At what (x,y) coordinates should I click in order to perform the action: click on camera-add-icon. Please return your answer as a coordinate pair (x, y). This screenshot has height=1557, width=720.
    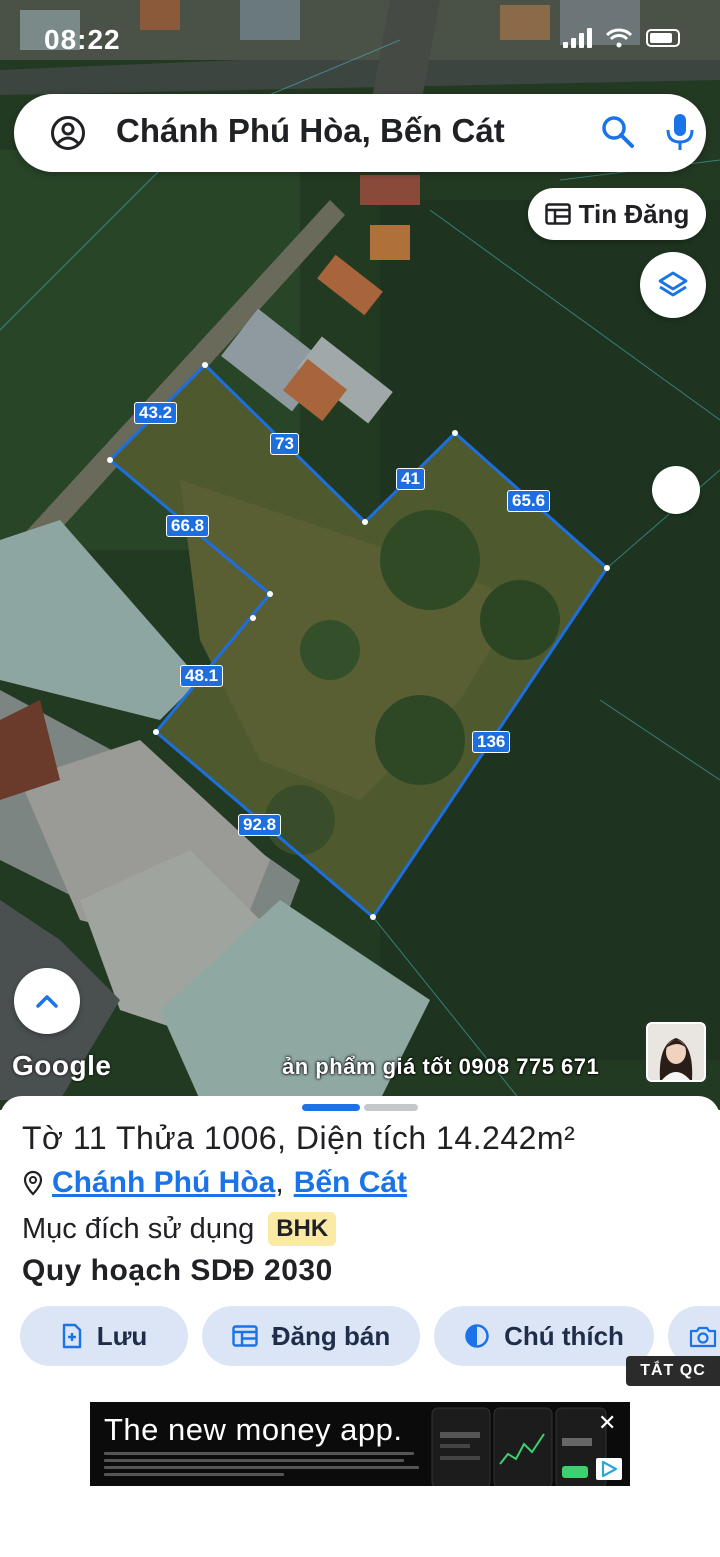
    Looking at the image, I should click on (703, 1337).